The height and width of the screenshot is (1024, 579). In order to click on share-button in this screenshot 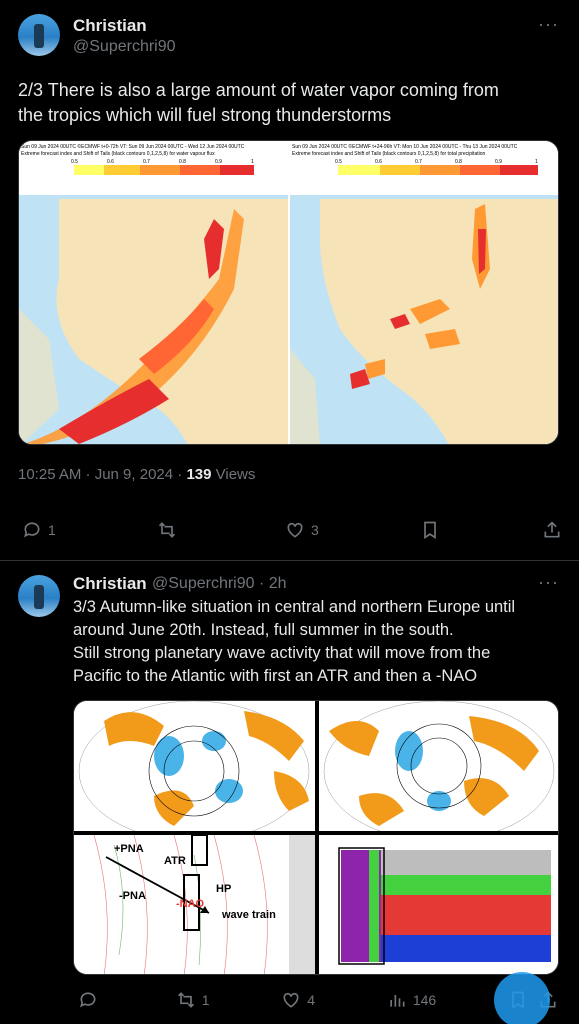, I will do `click(552, 530)`.